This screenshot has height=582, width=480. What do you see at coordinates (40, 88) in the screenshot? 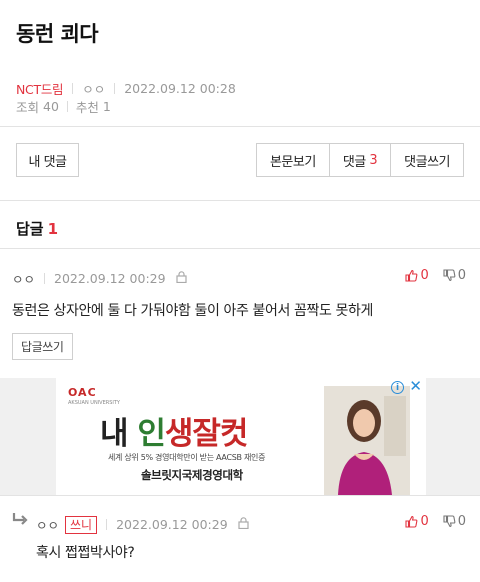
I see `board-link: NCT드림` at bounding box center [40, 88].